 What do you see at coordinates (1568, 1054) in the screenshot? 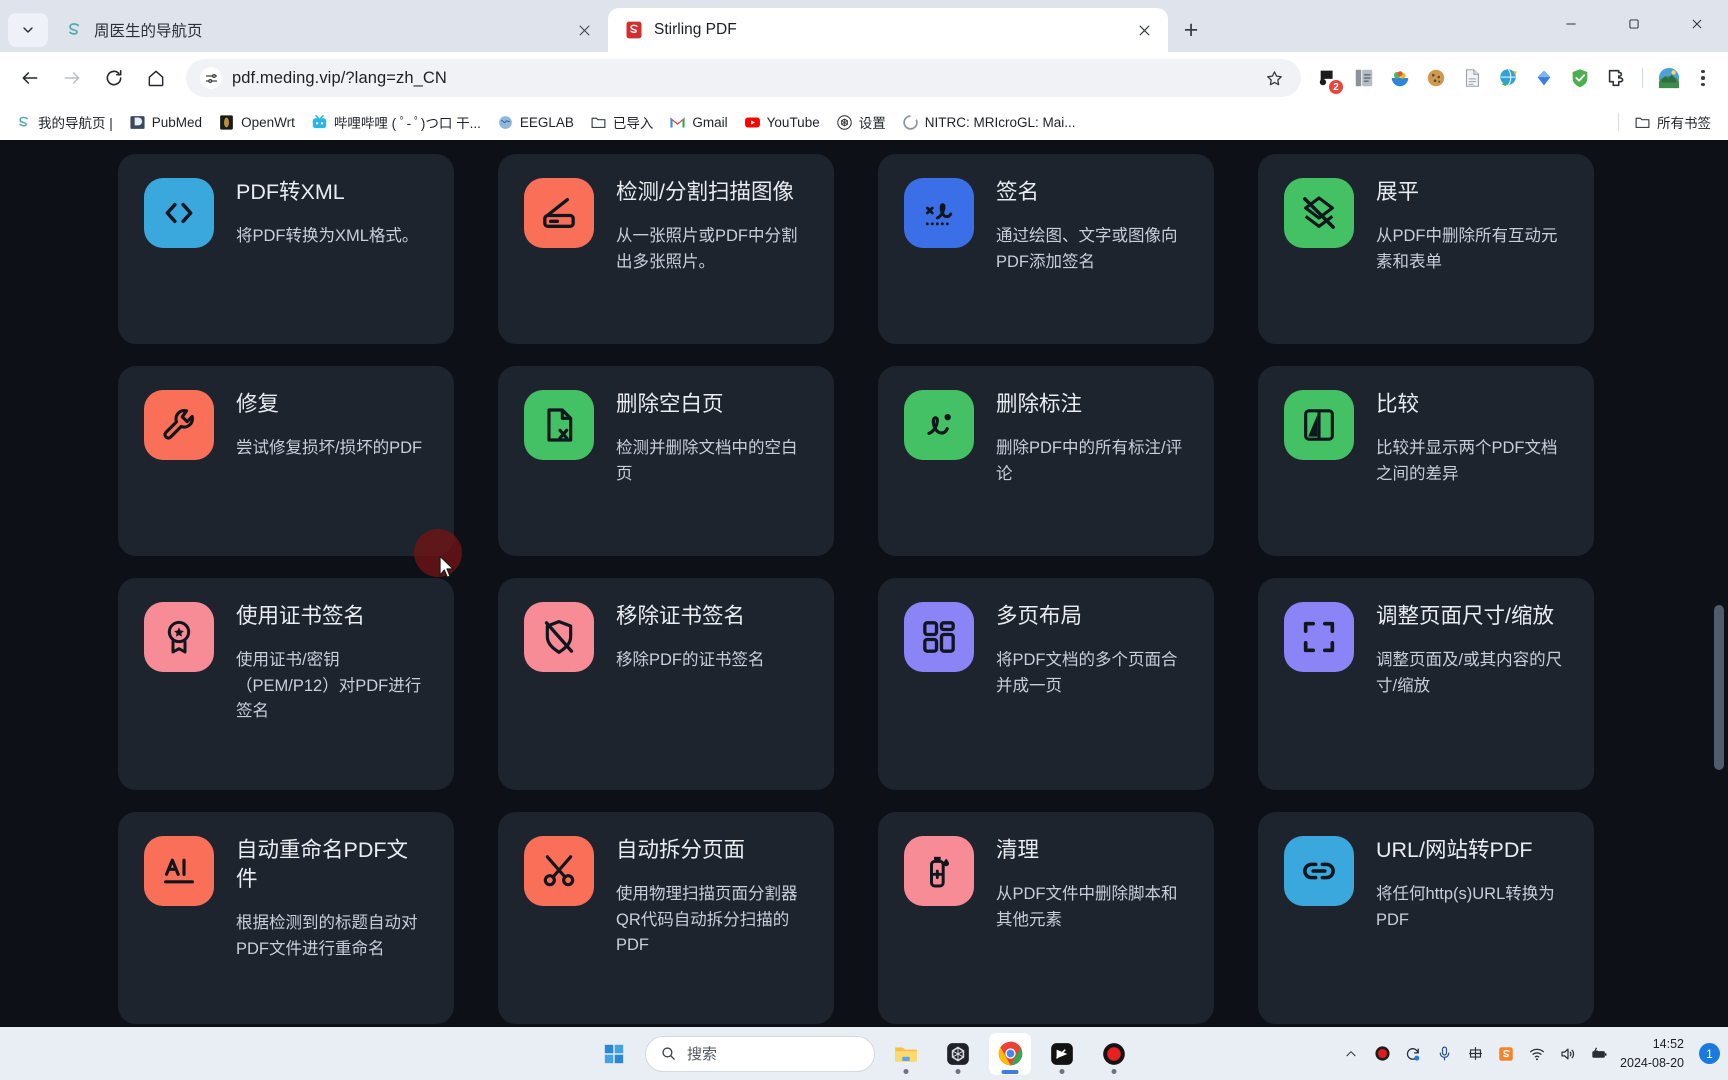
I see `volume-icon` at bounding box center [1568, 1054].